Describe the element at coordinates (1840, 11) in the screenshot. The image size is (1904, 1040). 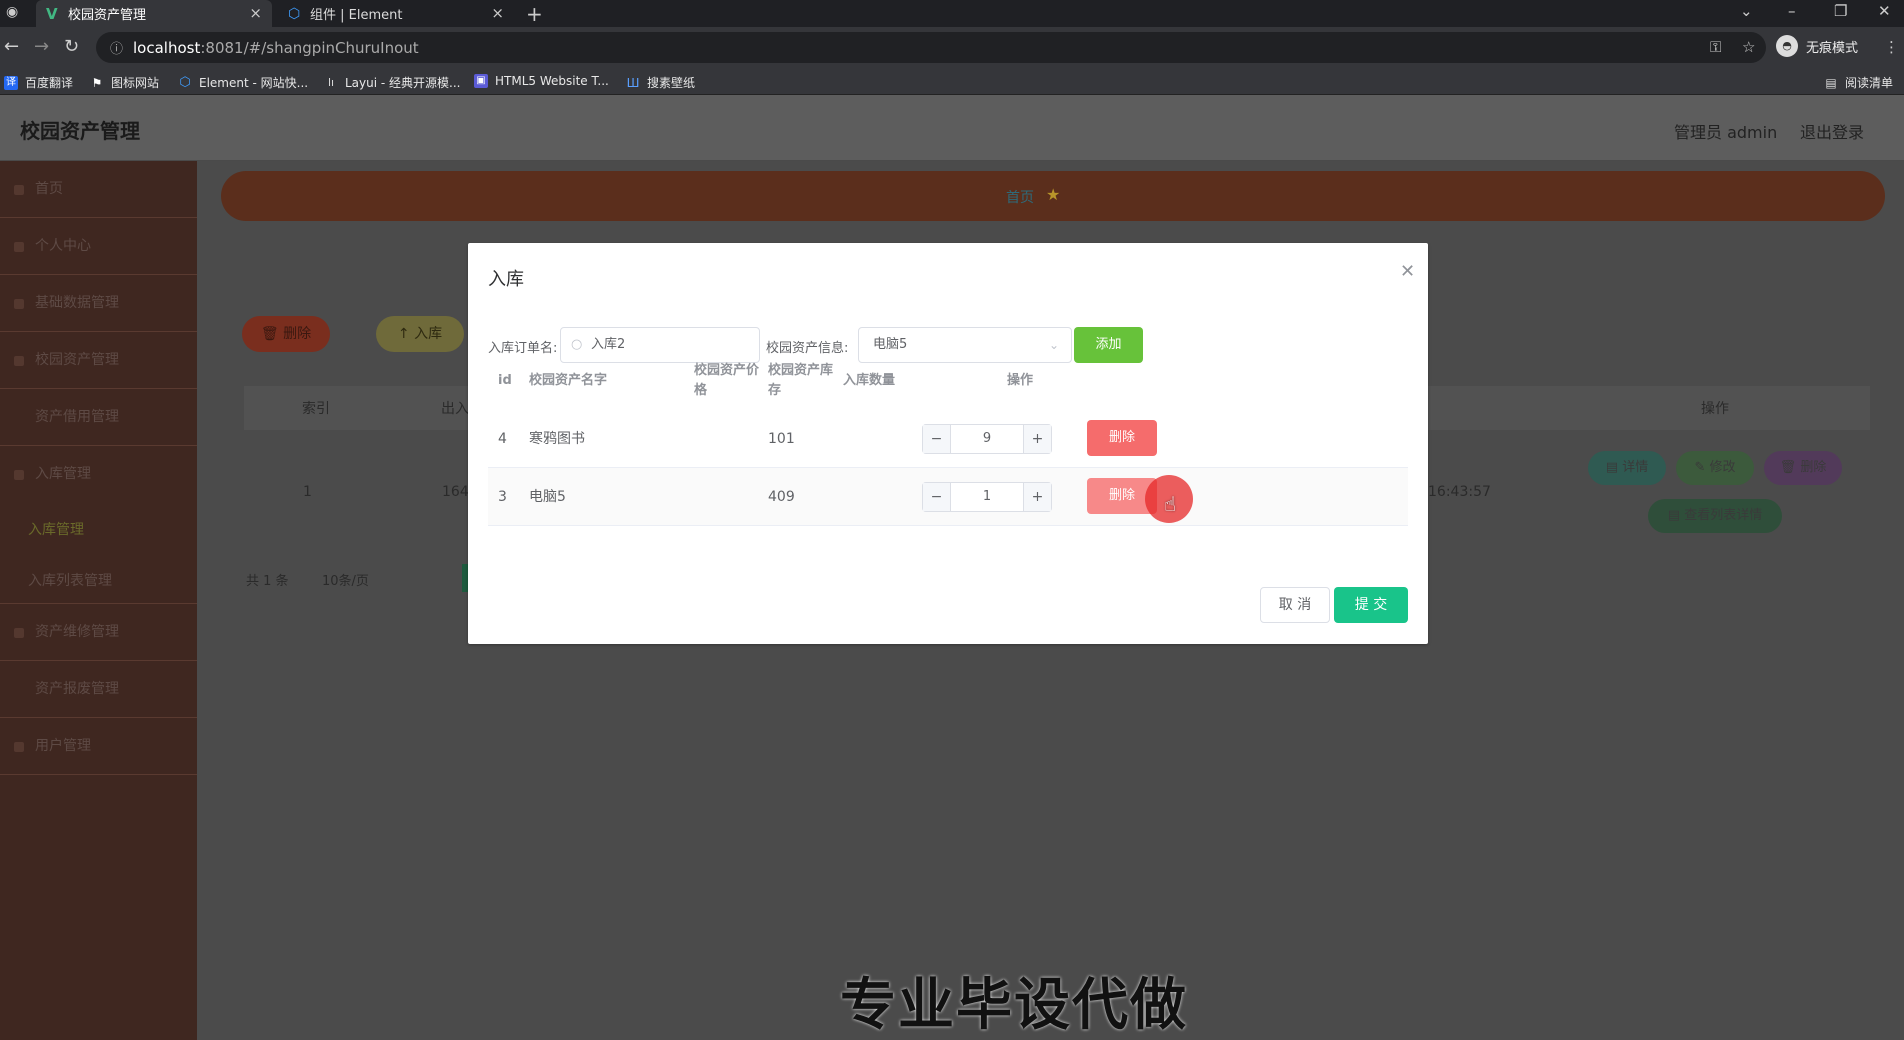
I see `restore-icon: ❐` at that location.